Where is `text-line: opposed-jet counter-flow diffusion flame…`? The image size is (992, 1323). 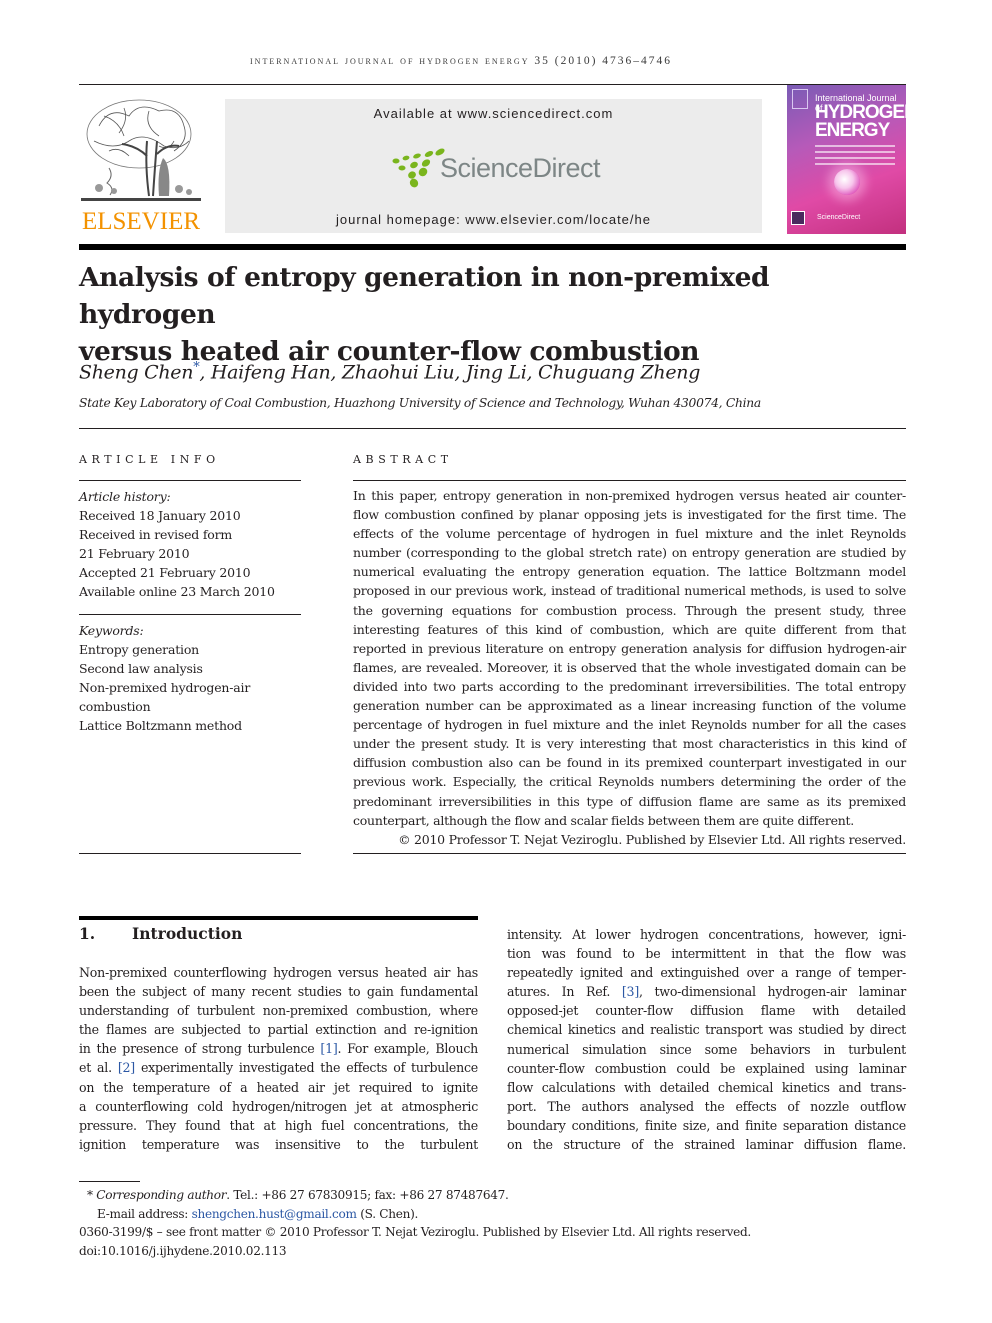
text-line: opposed-jet counter-flow diffusion flame… is located at coordinates (706, 1011).